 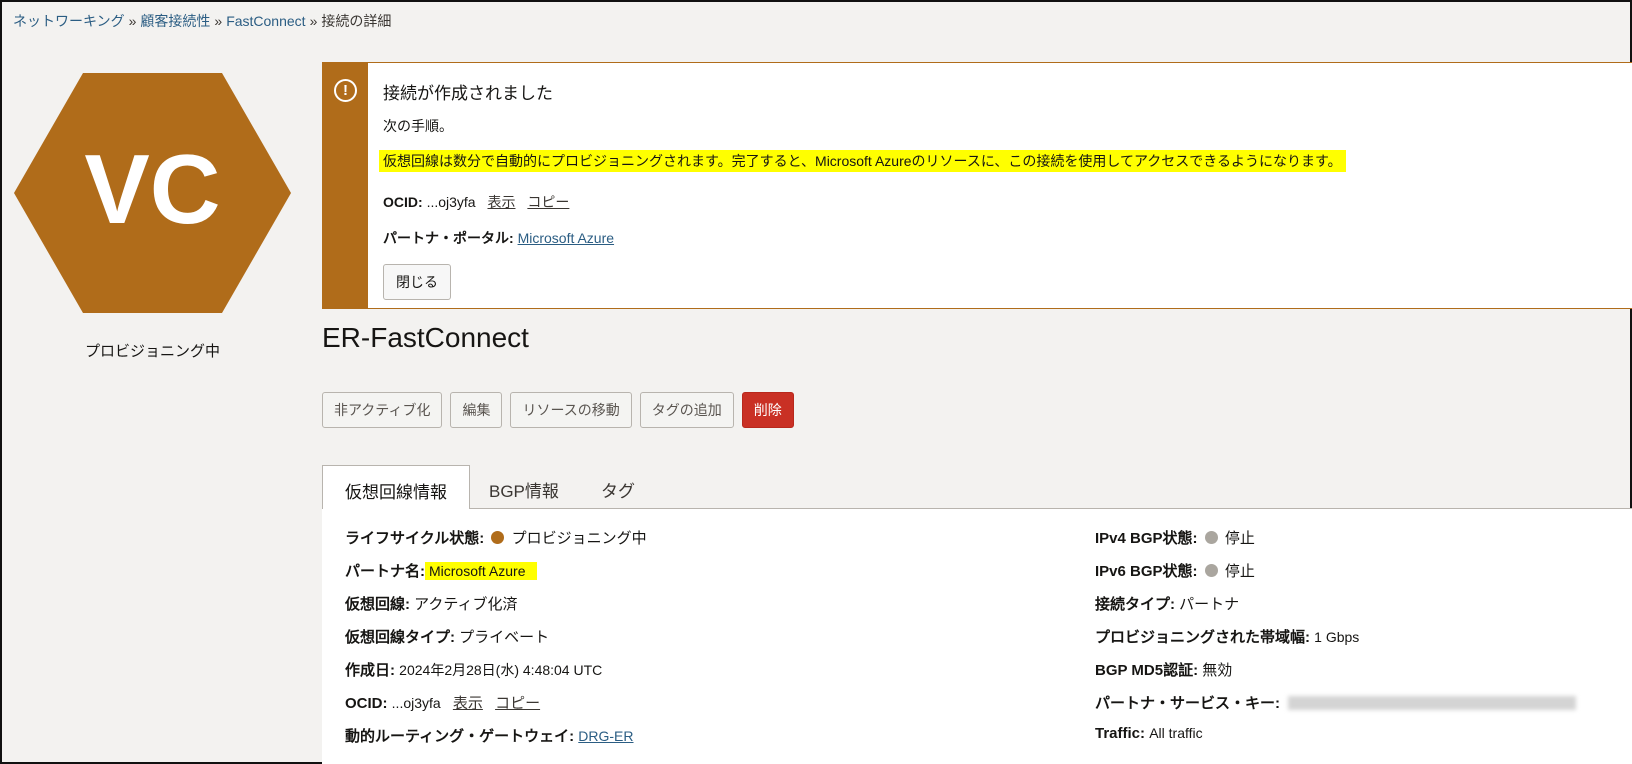 What do you see at coordinates (498, 537) in the screenshot?
I see `provisioning-dot-icon` at bounding box center [498, 537].